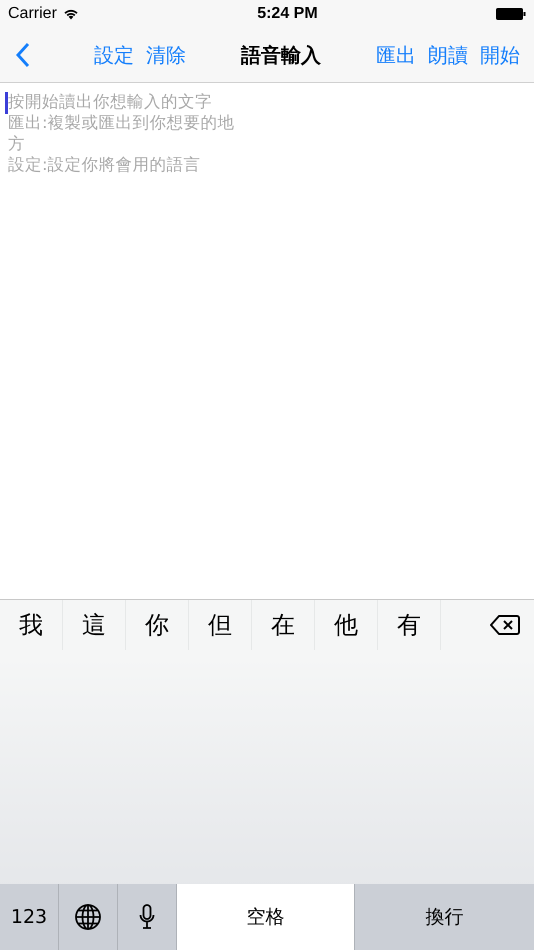  What do you see at coordinates (114, 55) in the screenshot?
I see `nav-button: 設定` at bounding box center [114, 55].